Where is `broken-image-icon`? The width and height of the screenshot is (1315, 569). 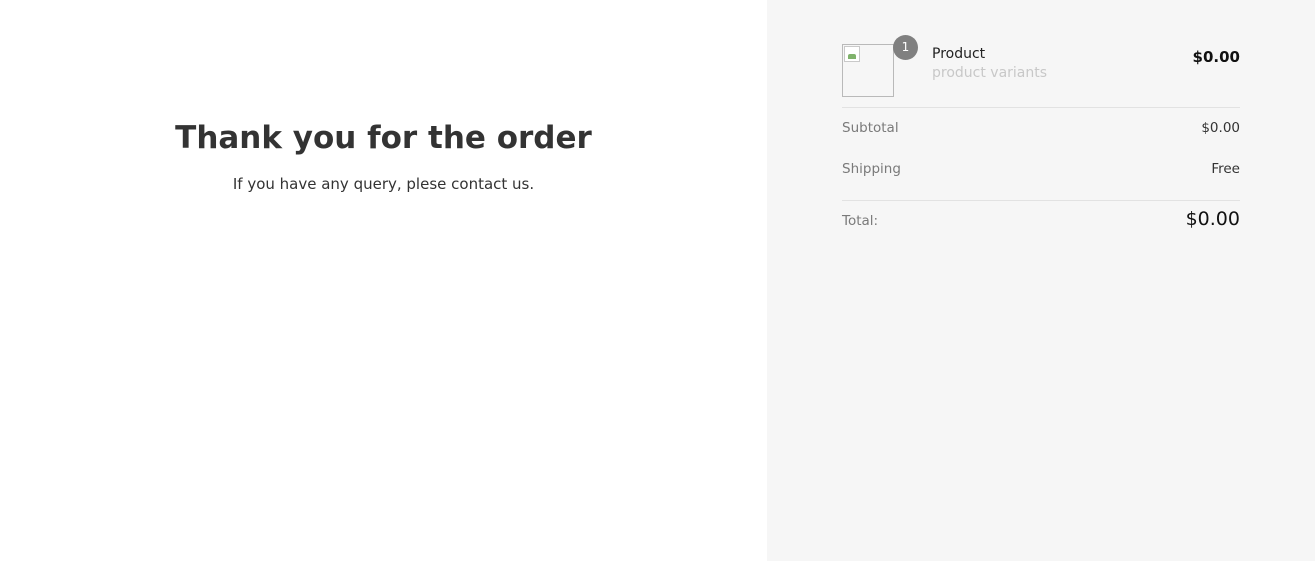 broken-image-icon is located at coordinates (852, 54).